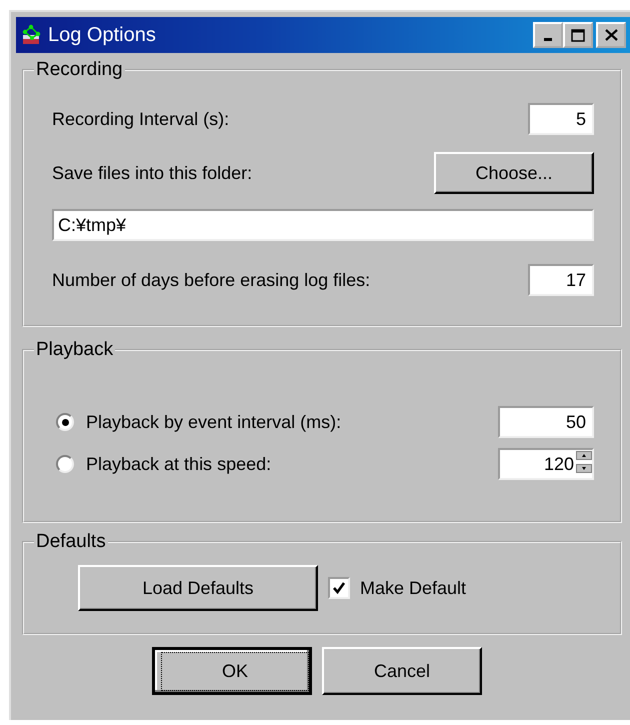  I want to click on maximize-icon, so click(578, 35).